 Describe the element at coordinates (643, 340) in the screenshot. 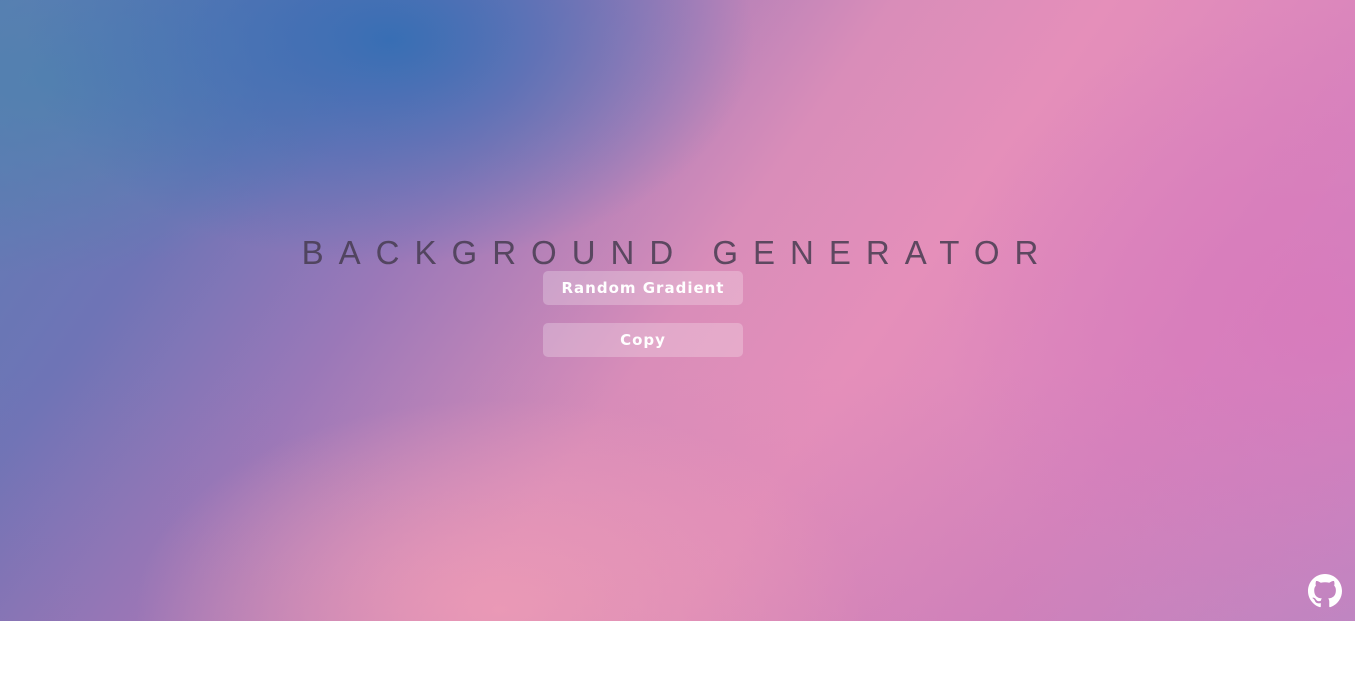

I see `copy-button: Copy` at that location.